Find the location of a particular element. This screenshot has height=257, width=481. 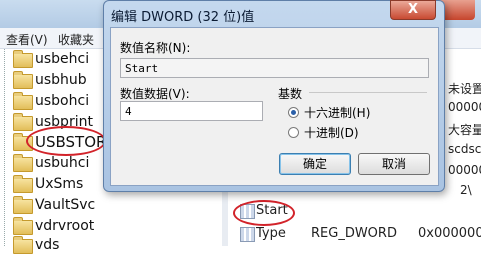

value-data-fragment: 大容量 is located at coordinates (464, 130).